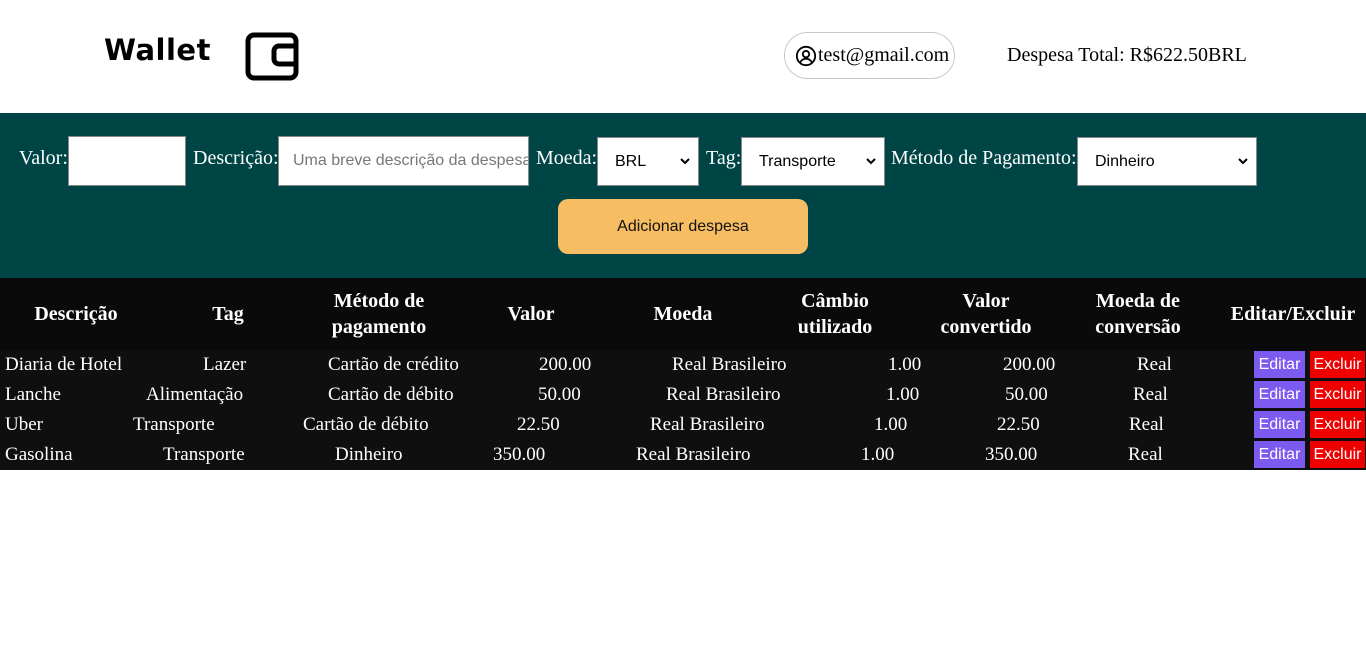  What do you see at coordinates (157, 50) in the screenshot?
I see `logo-text: Wallet` at bounding box center [157, 50].